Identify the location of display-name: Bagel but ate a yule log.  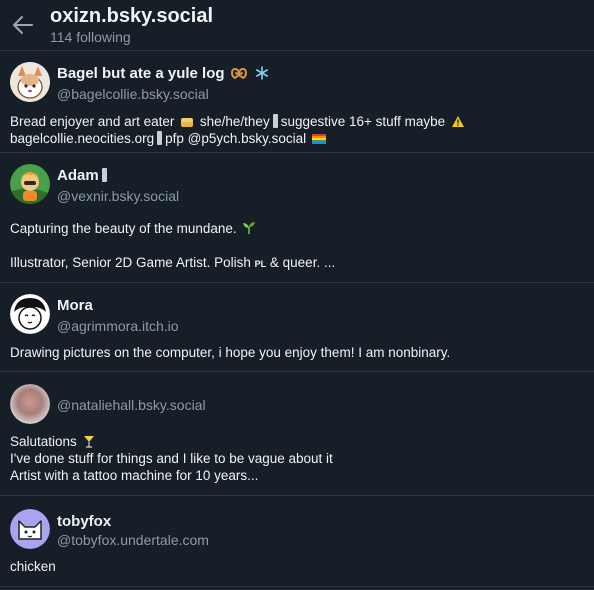
(164, 74).